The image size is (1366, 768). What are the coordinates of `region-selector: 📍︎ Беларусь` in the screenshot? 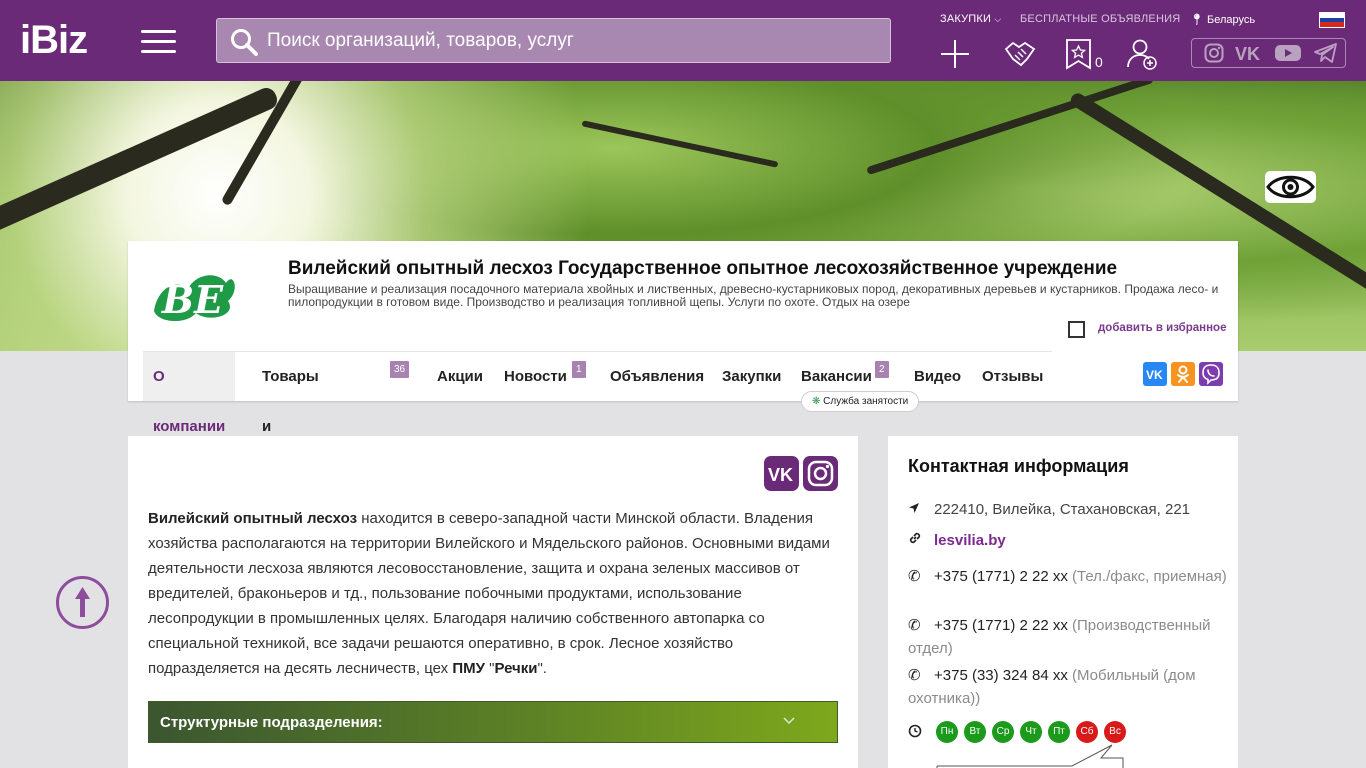 It's located at (1222, 19).